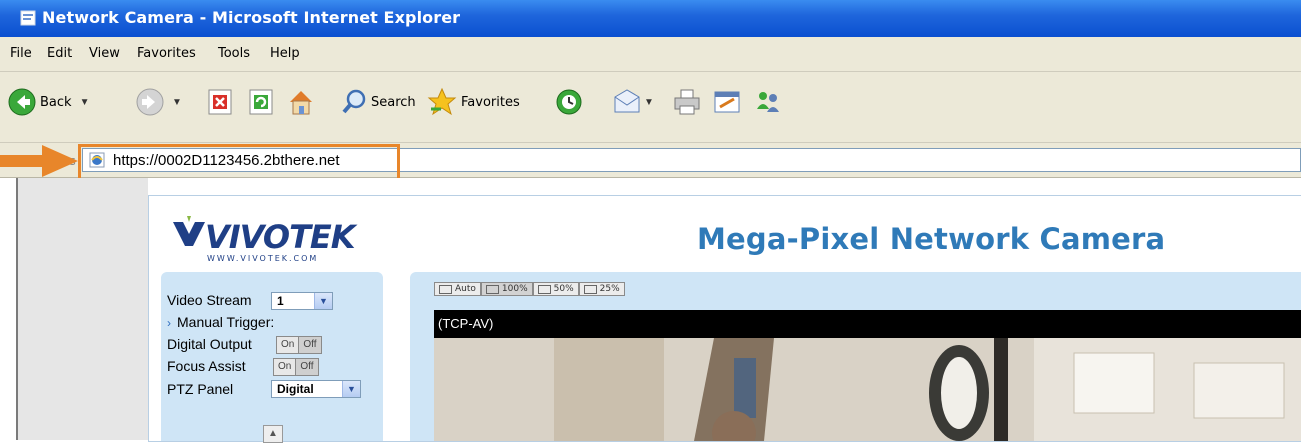  What do you see at coordinates (465, 289) in the screenshot?
I see `zoom-auto-label: Auto` at bounding box center [465, 289].